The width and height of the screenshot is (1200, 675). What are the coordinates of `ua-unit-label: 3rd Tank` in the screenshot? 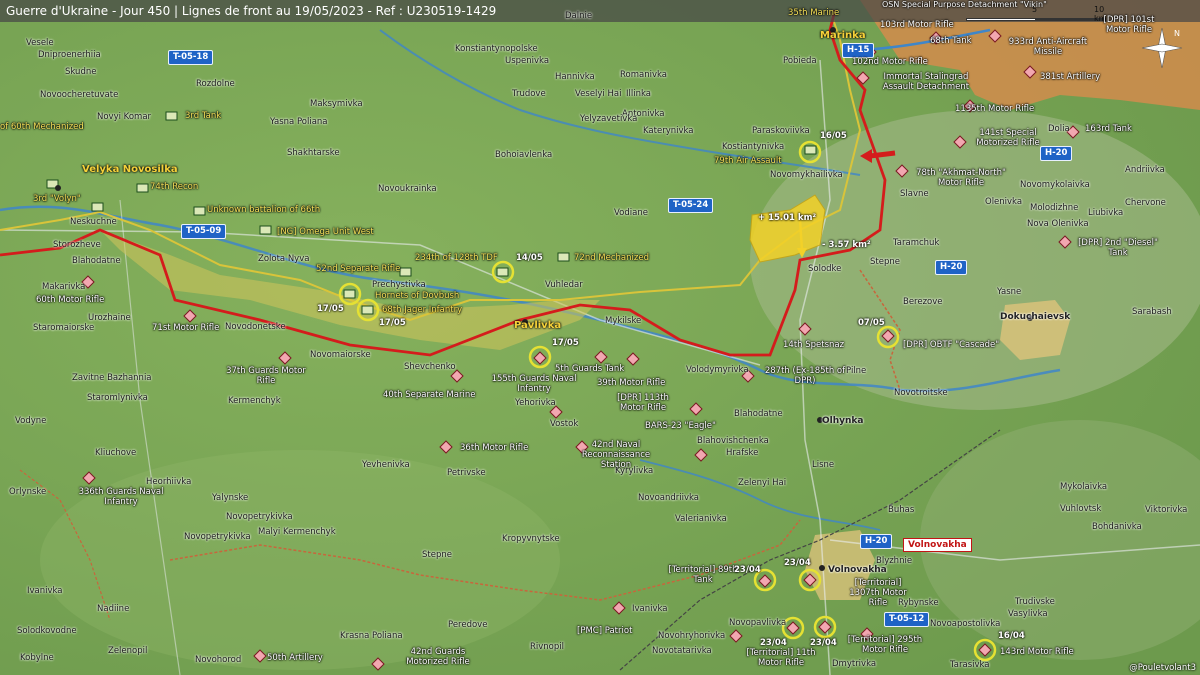 It's located at (203, 116).